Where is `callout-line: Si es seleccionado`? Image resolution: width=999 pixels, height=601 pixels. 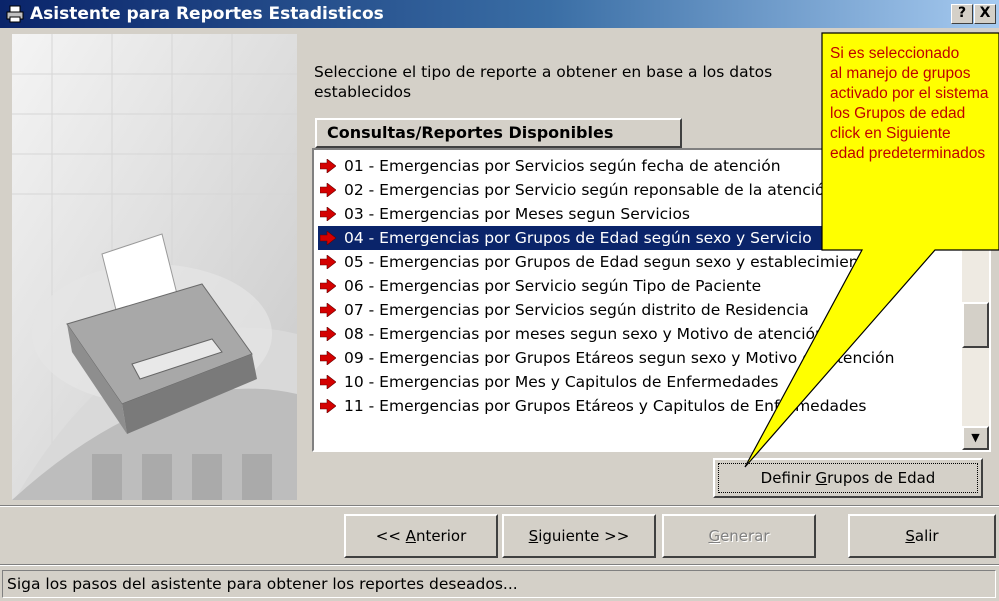
callout-line: Si es seleccionado is located at coordinates (895, 53).